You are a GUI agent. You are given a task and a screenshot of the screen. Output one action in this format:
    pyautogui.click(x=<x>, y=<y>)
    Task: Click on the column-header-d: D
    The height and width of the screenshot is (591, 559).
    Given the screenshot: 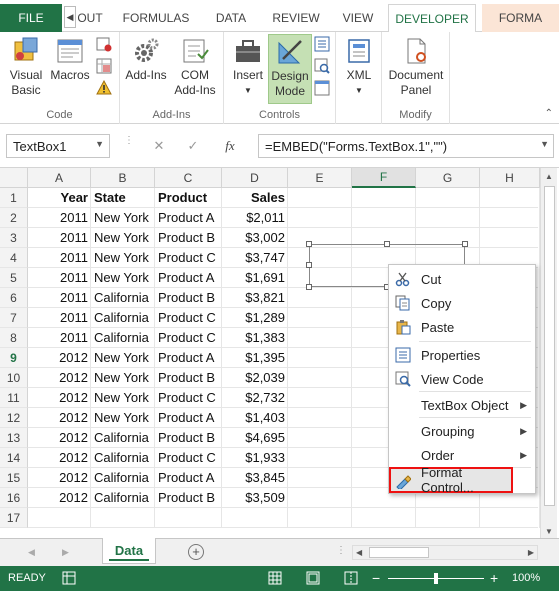 What is the action you would take?
    pyautogui.click(x=255, y=178)
    